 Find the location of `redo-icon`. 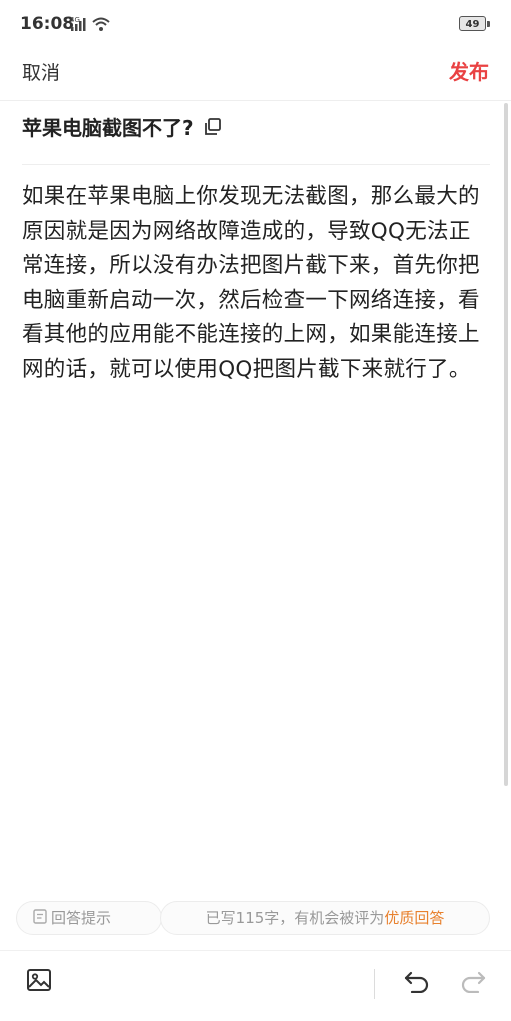

redo-icon is located at coordinates (473, 982).